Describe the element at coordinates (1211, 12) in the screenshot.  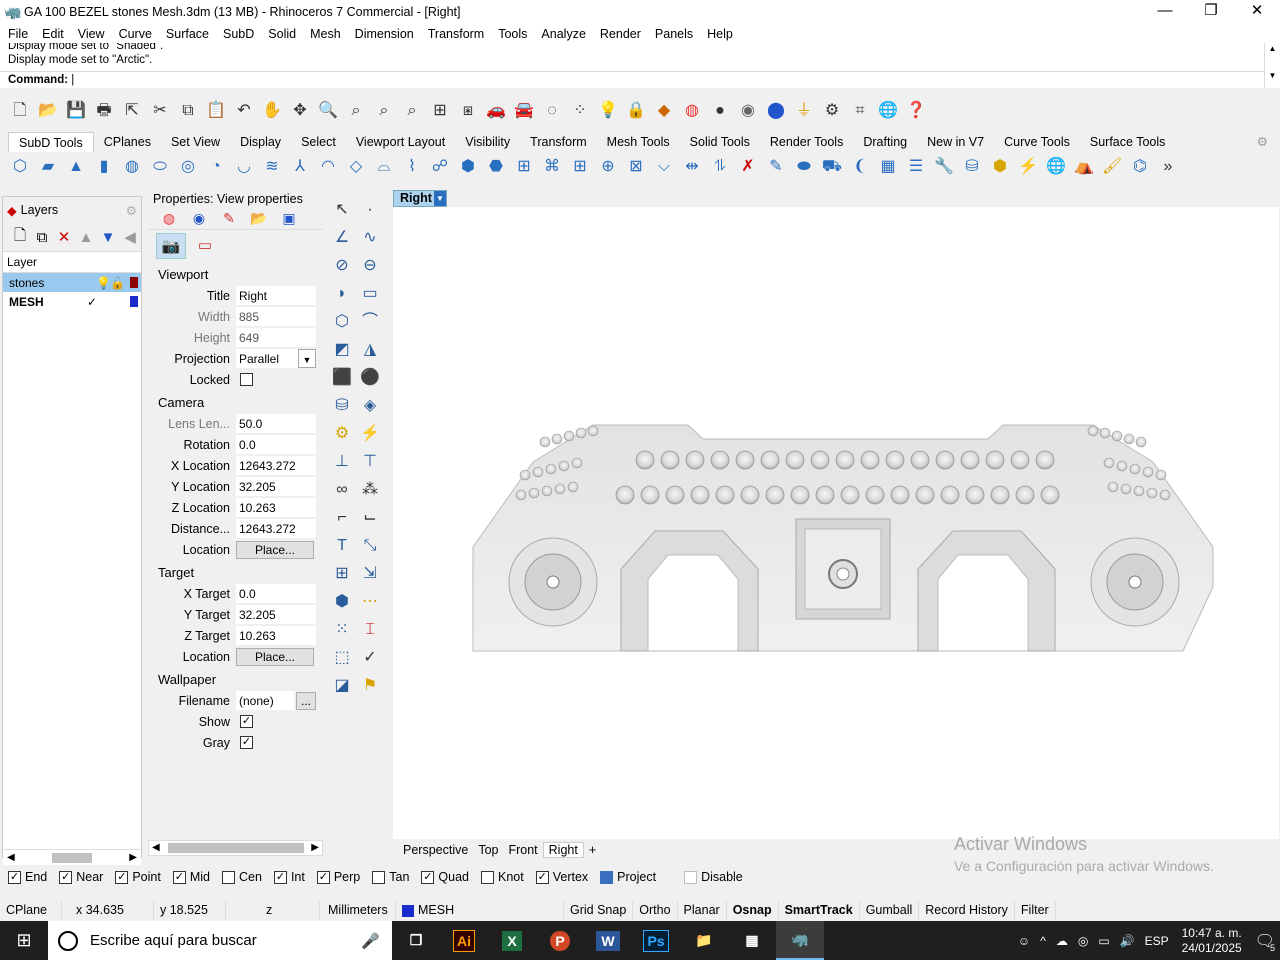
I see `restore-button: ❐` at that location.